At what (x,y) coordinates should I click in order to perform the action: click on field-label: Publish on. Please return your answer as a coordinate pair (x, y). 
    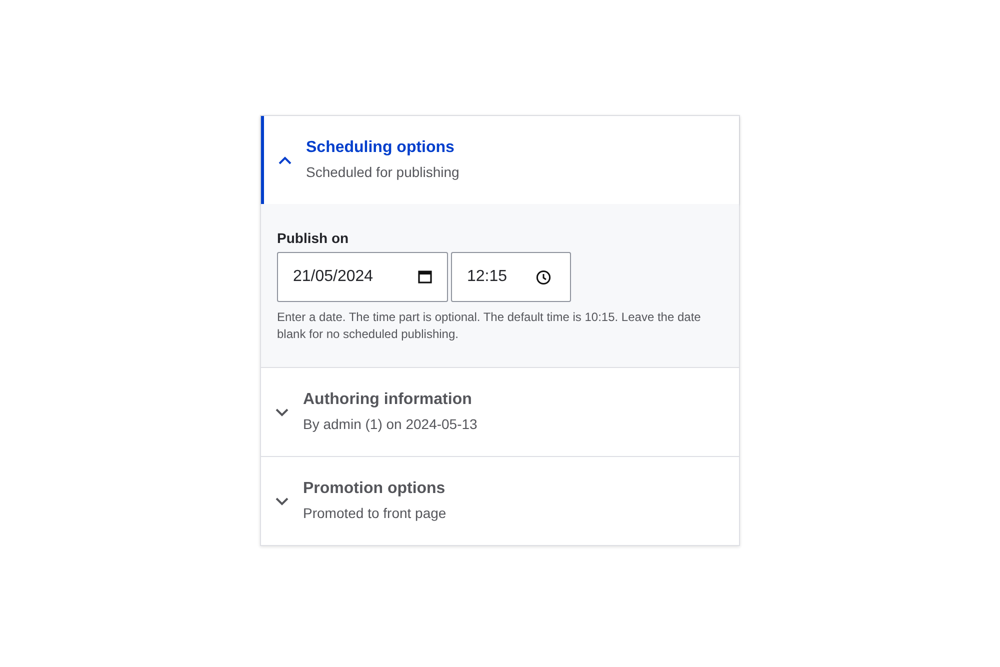
    Looking at the image, I should click on (313, 238).